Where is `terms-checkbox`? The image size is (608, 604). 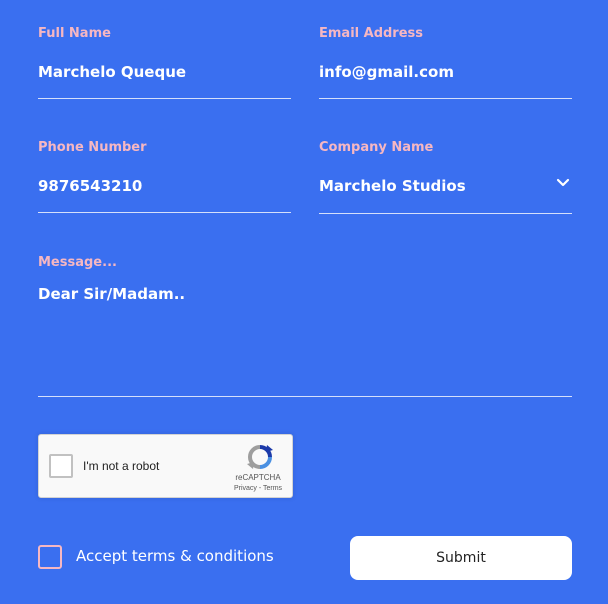
terms-checkbox is located at coordinates (50, 557).